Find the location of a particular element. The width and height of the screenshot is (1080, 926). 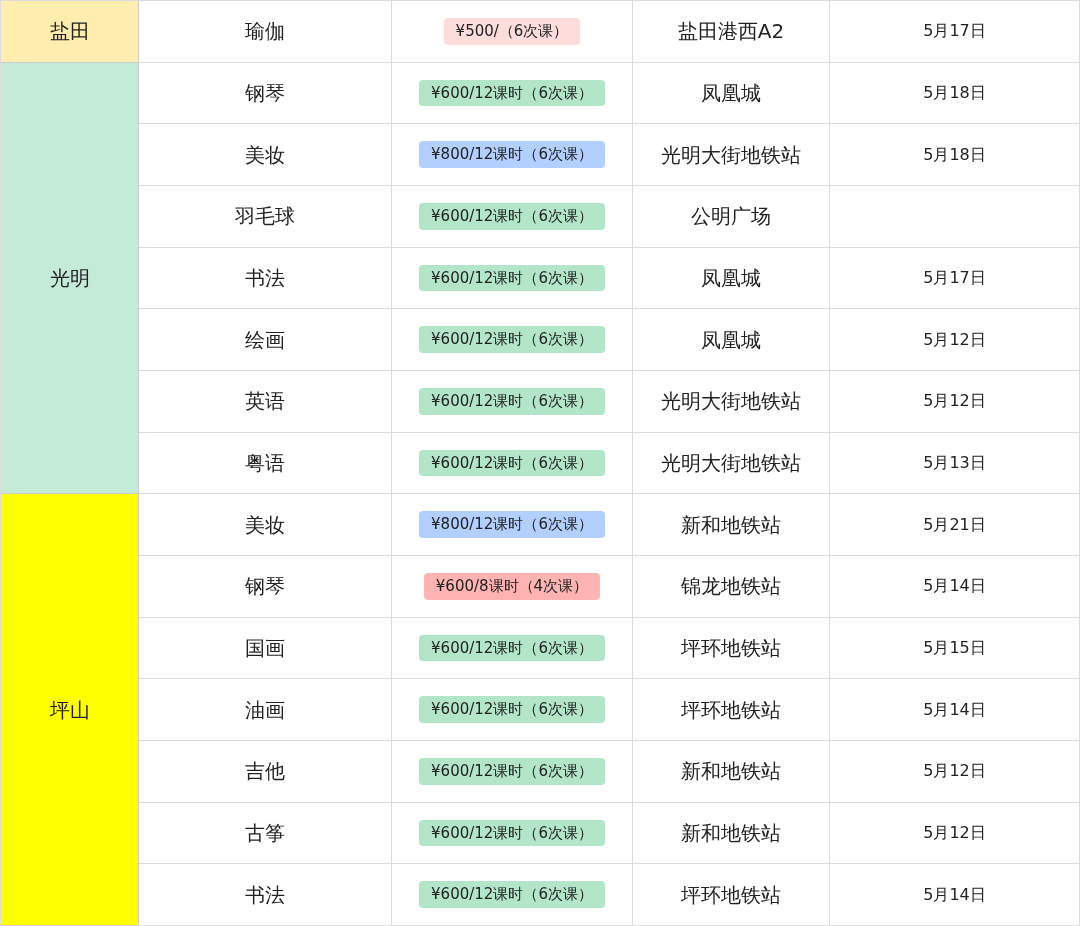

table-cell: 公明广场 is located at coordinates (731, 217).